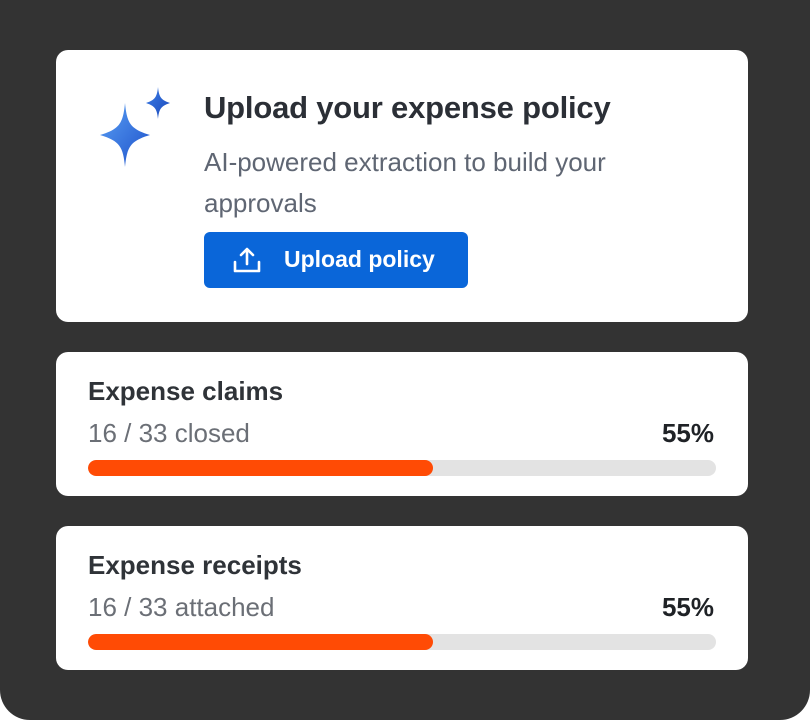 Image resolution: width=810 pixels, height=720 pixels. I want to click on upload-icon, so click(247, 260).